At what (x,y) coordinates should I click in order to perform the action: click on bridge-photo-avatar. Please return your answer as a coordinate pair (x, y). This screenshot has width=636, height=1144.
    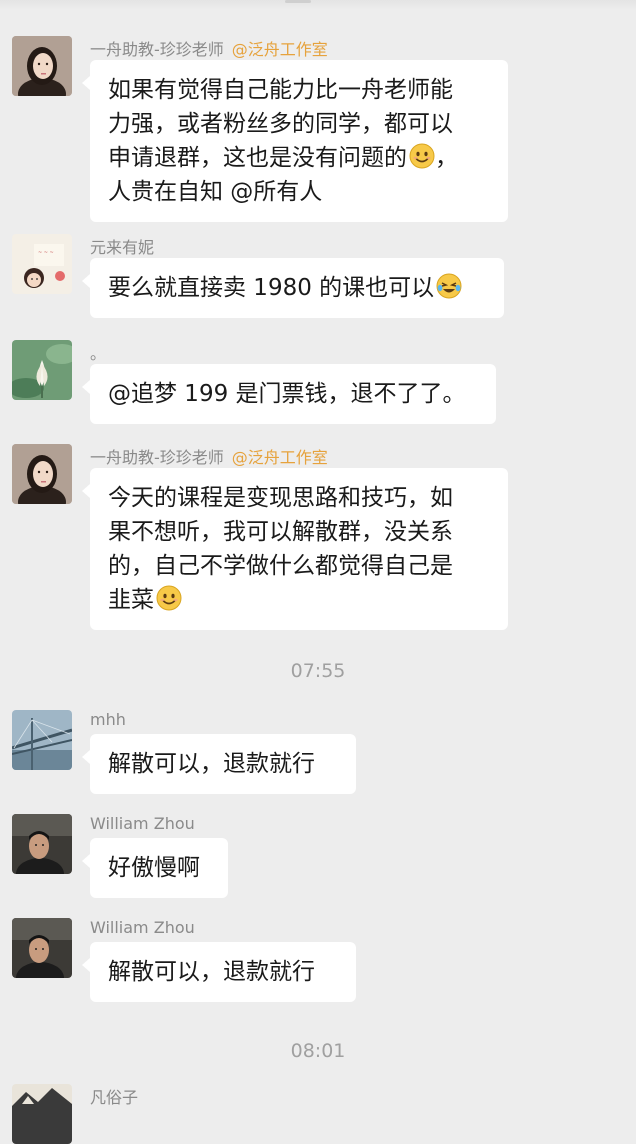
    Looking at the image, I should click on (42, 740).